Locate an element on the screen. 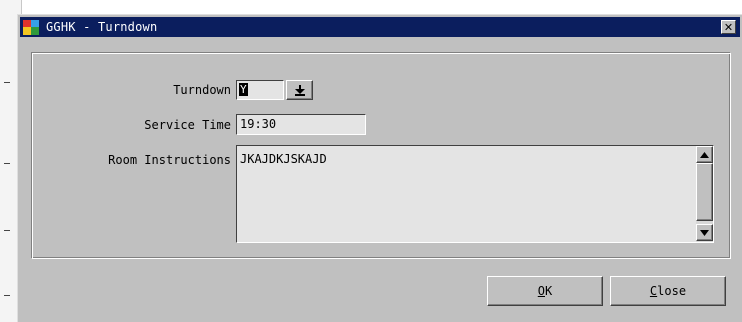  dropdown-arrow-icon is located at coordinates (299, 90).